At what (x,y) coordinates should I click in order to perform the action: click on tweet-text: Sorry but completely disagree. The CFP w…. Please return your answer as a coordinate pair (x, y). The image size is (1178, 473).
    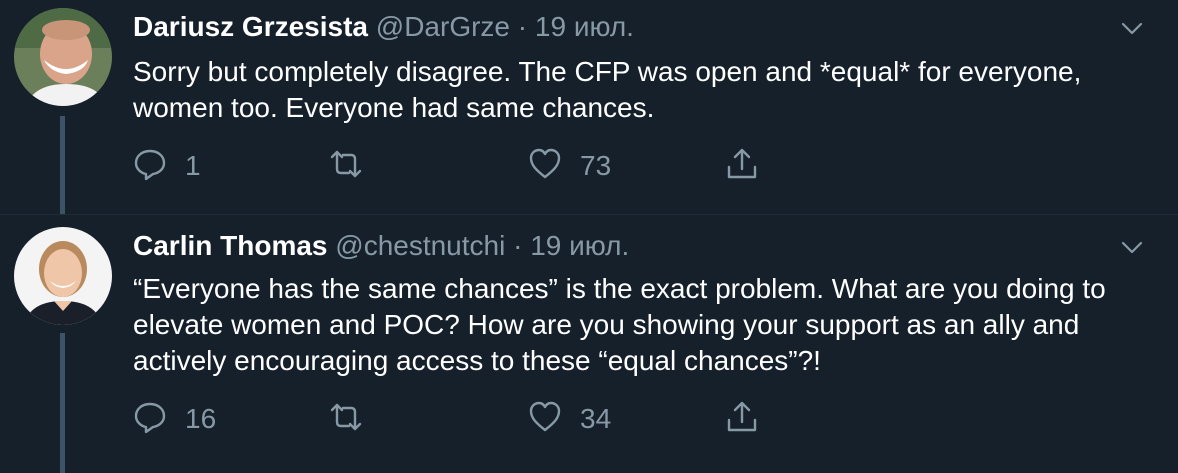
    Looking at the image, I should click on (607, 89).